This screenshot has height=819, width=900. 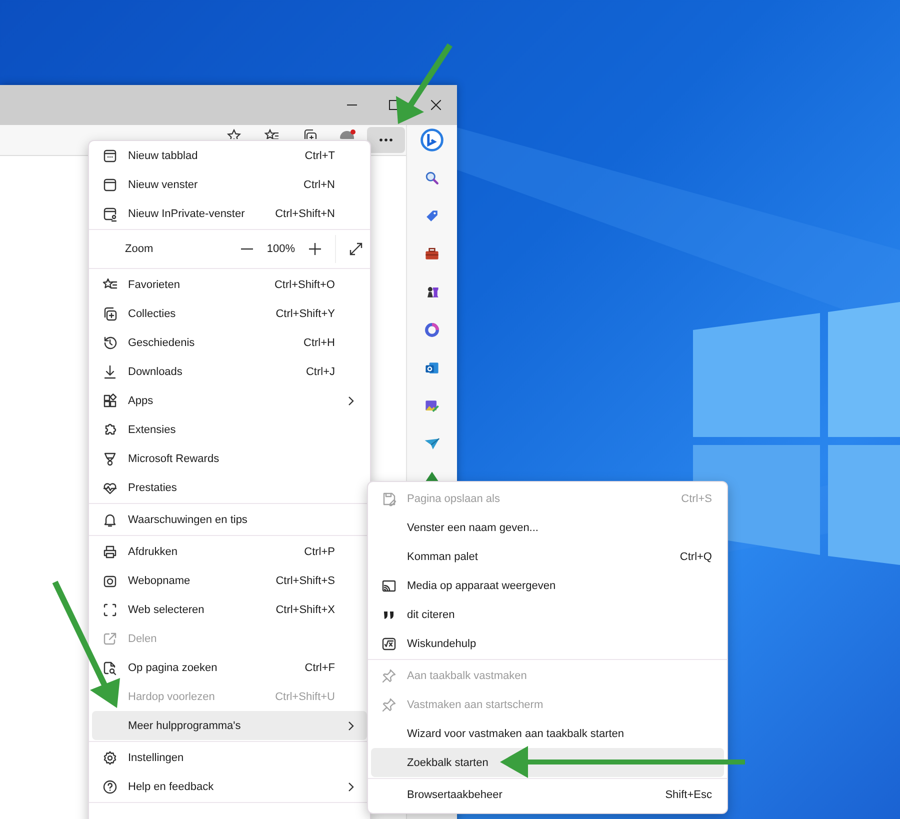 I want to click on menu-item: Nieuw venster Ctrl+N, so click(x=229, y=184).